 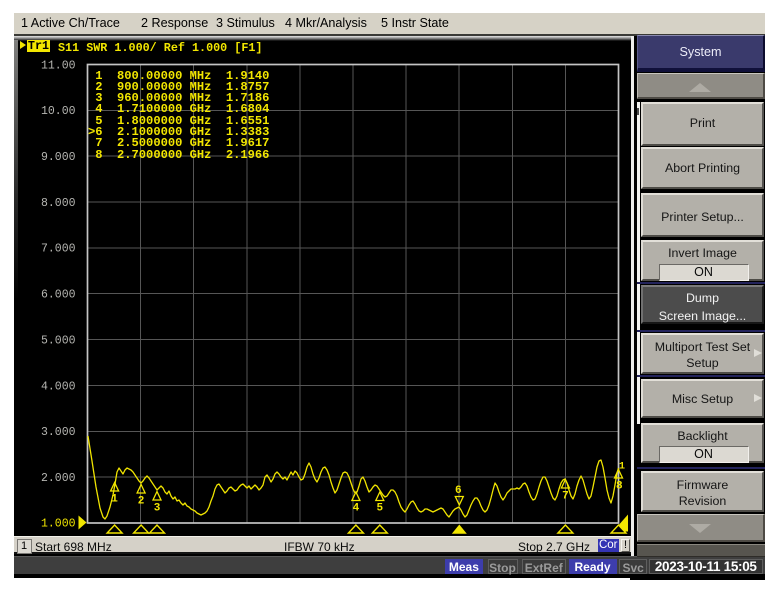 I want to click on svg-text: 8, so click(x=619, y=487).